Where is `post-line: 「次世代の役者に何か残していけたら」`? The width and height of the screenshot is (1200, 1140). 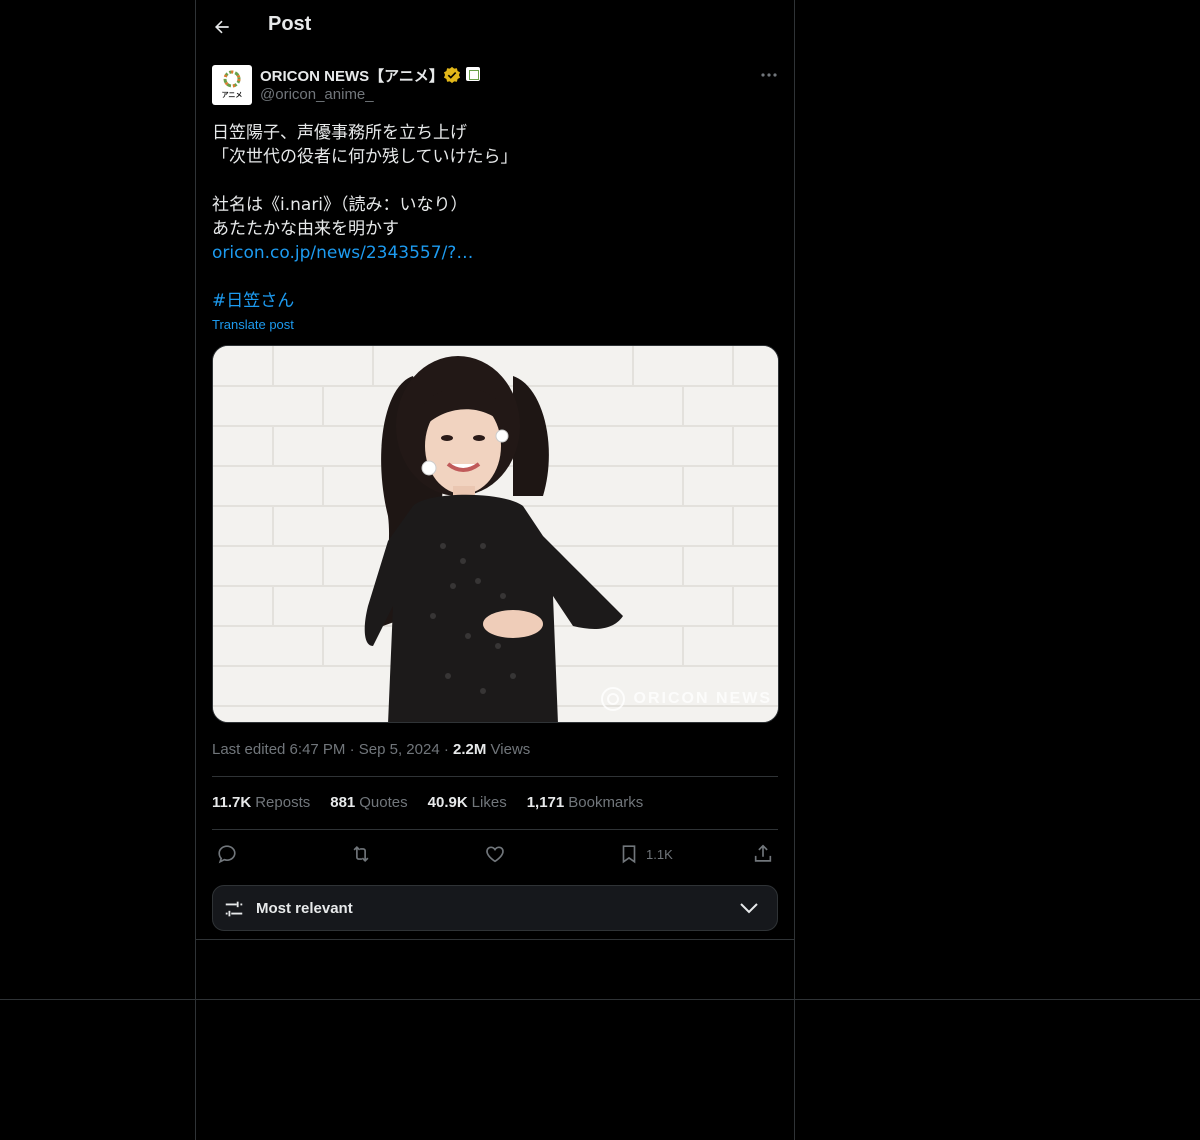
post-line: 「次世代の役者に何か残していけたら」 is located at coordinates (365, 157).